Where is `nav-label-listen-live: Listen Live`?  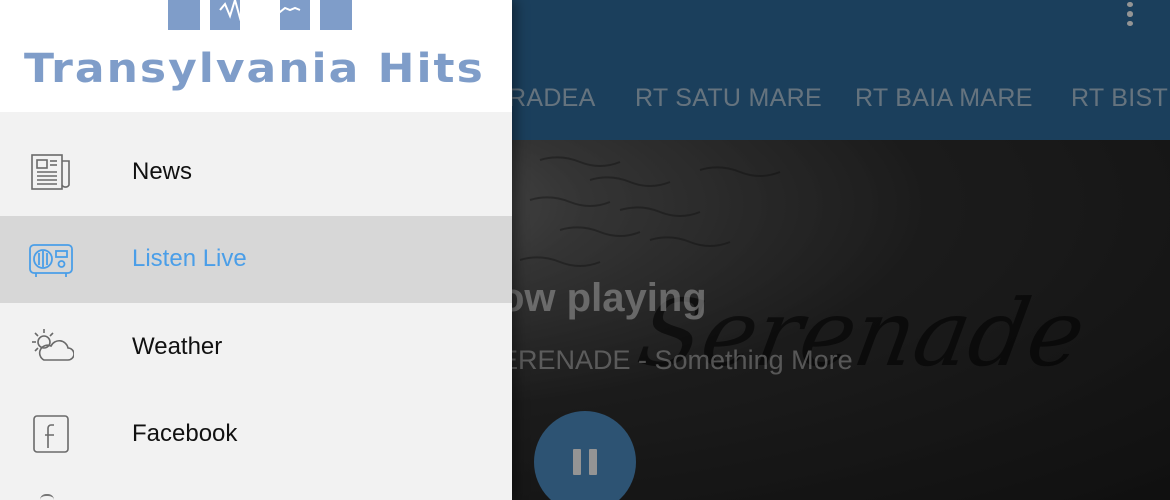
nav-label-listen-live: Listen Live is located at coordinates (189, 259).